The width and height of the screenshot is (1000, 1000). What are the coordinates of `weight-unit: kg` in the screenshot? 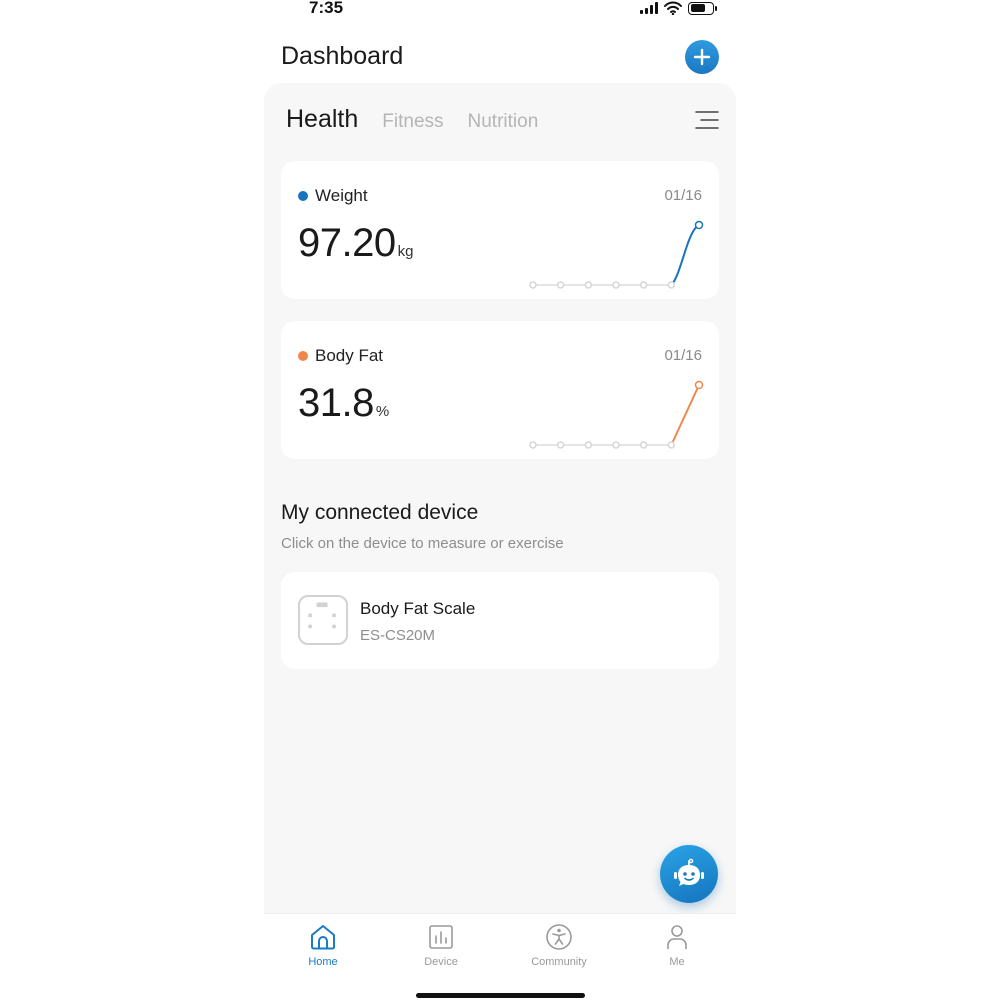 It's located at (405, 251).